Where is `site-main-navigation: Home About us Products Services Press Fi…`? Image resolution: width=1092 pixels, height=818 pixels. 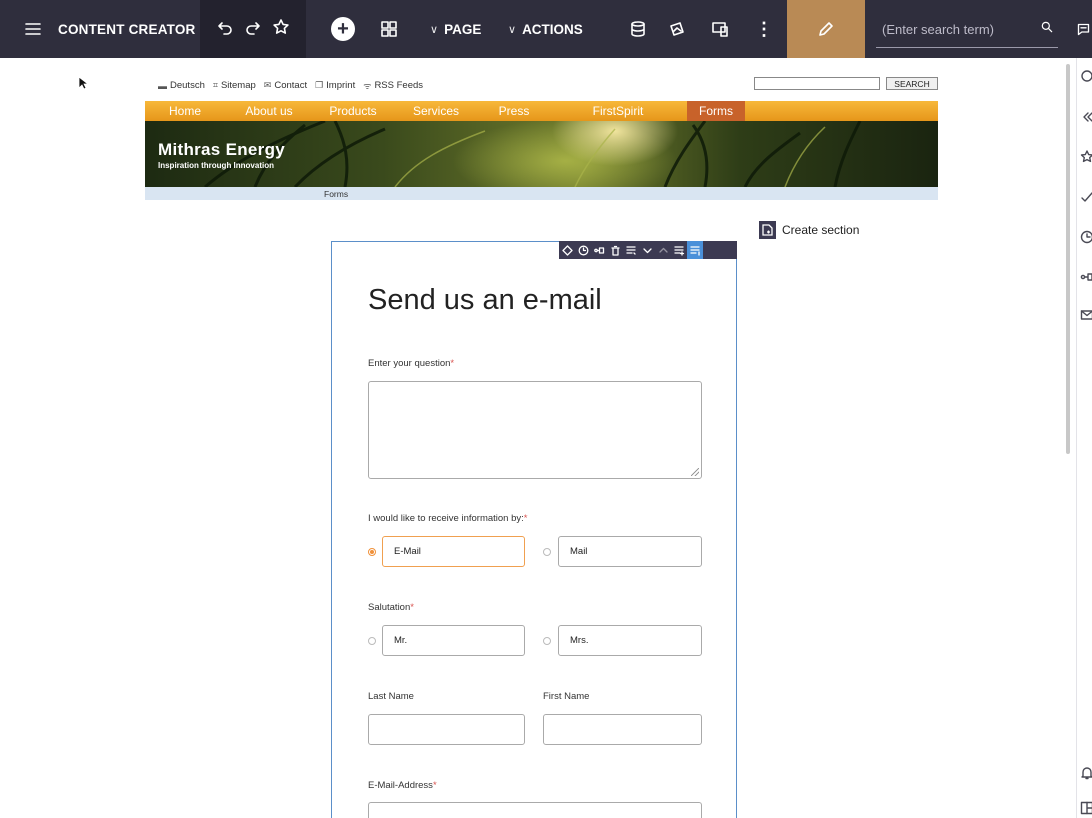
site-main-navigation: Home About us Products Services Press Fi… is located at coordinates (541, 111).